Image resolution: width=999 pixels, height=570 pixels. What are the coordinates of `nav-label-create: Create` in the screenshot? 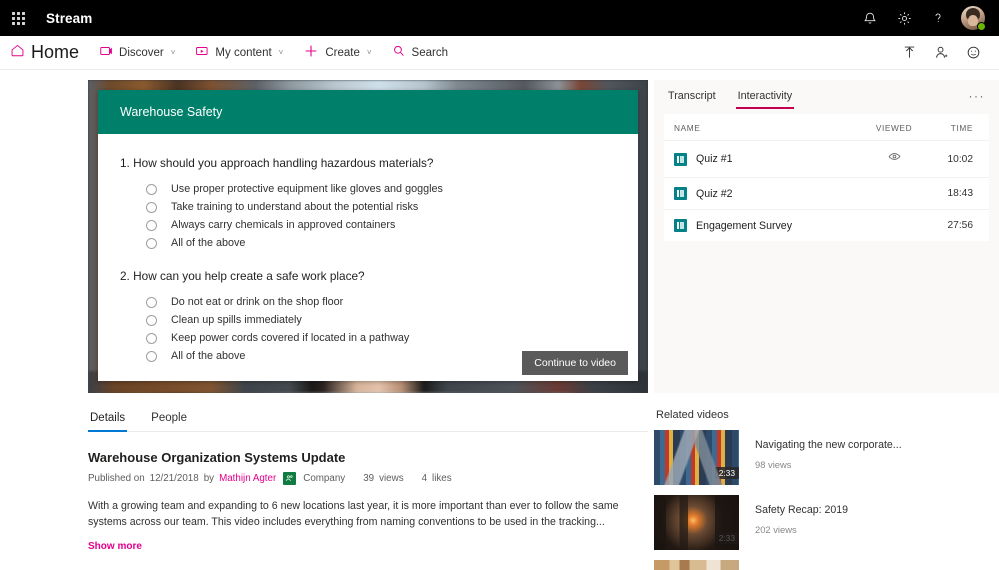 It's located at (342, 52).